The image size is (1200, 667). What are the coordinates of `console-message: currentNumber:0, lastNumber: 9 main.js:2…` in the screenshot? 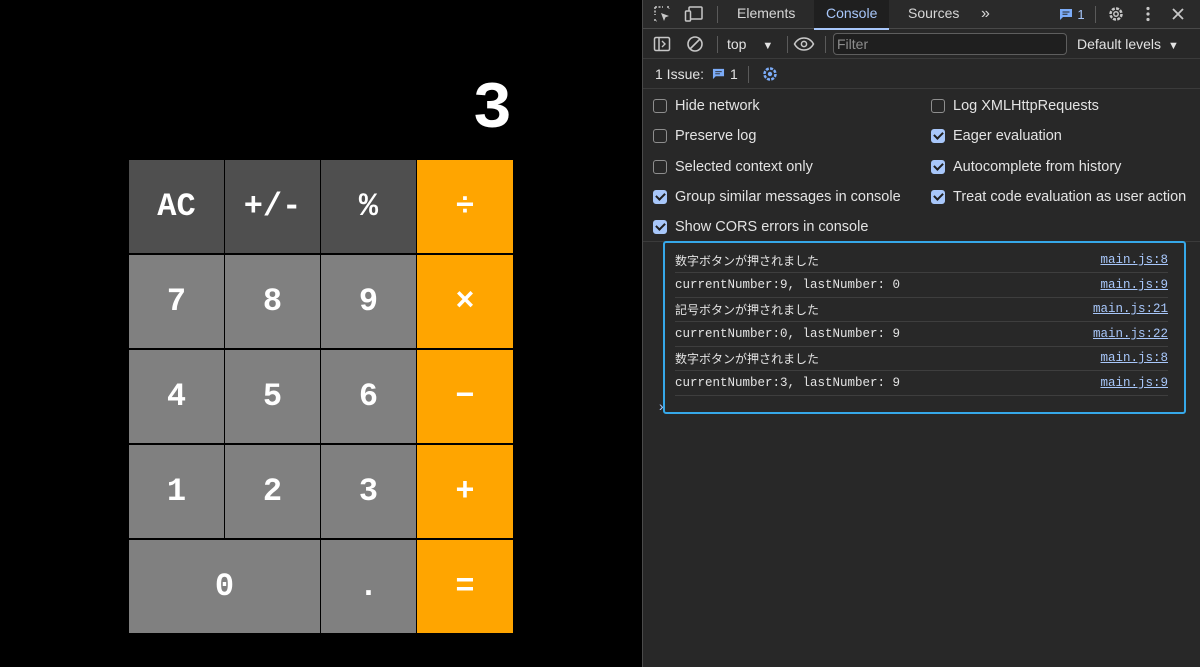 It's located at (921, 334).